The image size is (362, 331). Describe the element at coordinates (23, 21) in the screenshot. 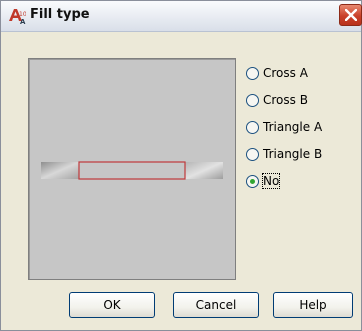

I see `svg-text: A` at that location.